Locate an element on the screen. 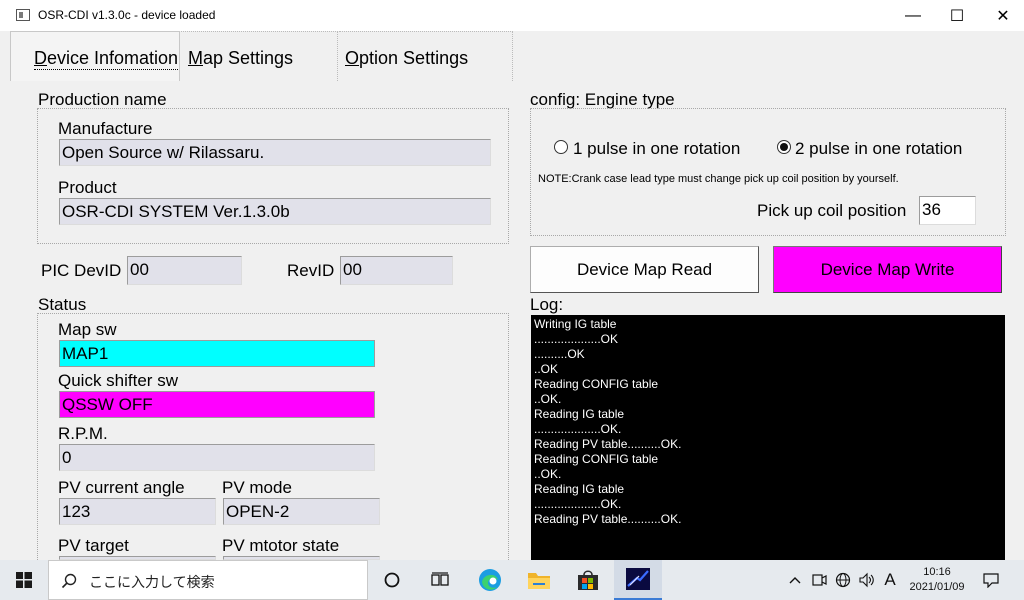  search-icon is located at coordinates (69, 581).